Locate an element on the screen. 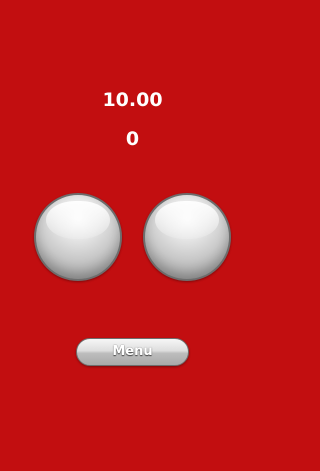 Image resolution: width=320 pixels, height=471 pixels. timer-display: 10.00 is located at coordinates (132, 100).